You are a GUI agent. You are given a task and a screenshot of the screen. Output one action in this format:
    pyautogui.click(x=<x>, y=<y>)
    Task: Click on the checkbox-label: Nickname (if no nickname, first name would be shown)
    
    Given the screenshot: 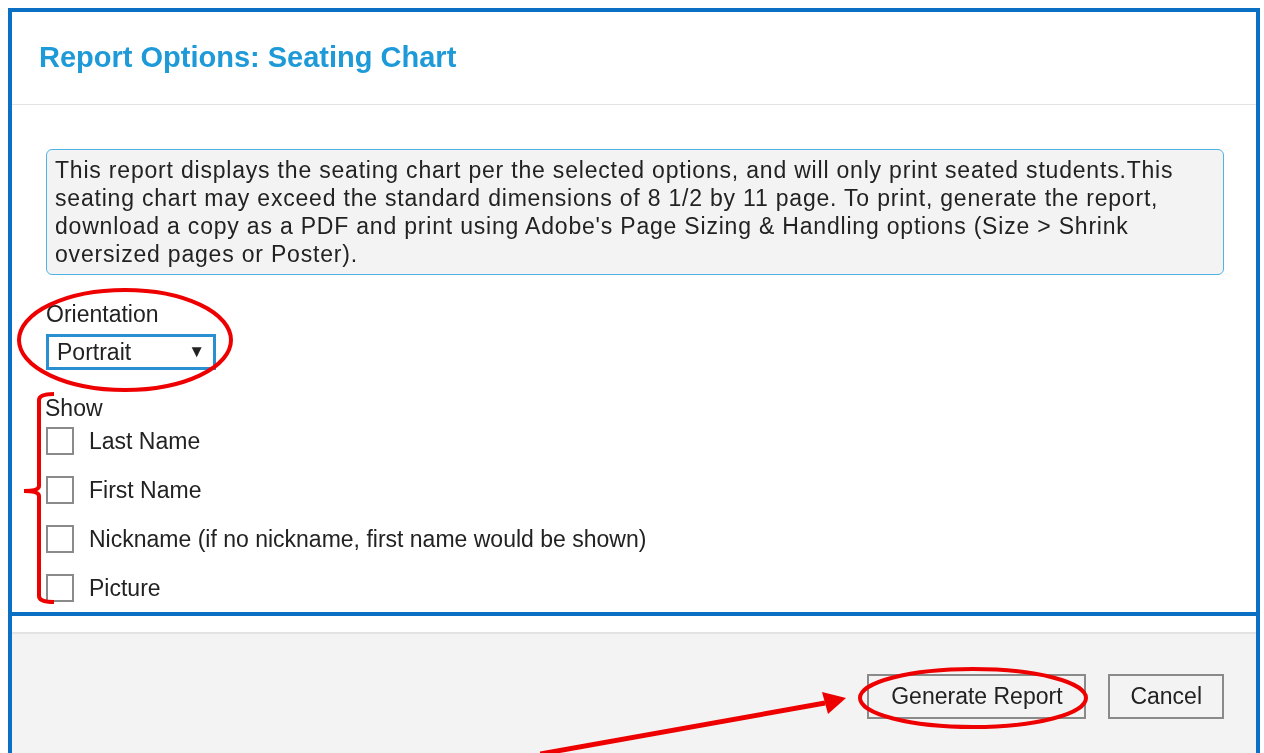 What is the action you would take?
    pyautogui.click(x=368, y=539)
    